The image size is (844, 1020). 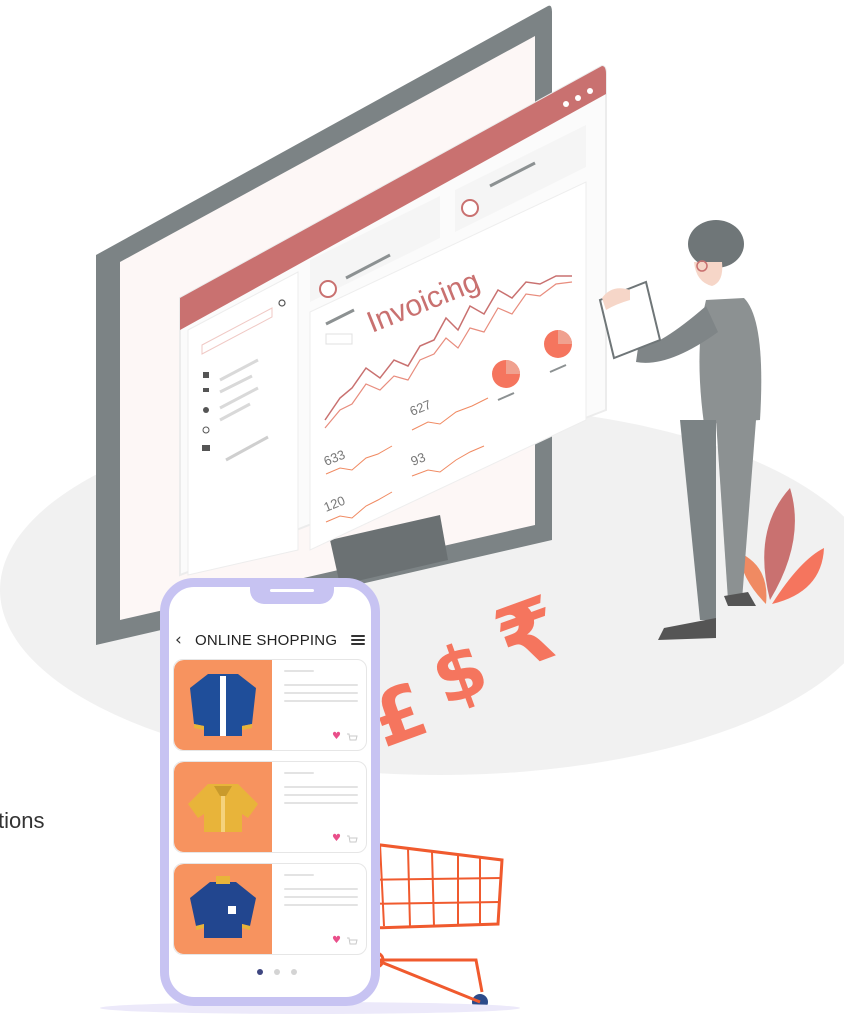 I want to click on chevron-left-icon: ‹, so click(x=183, y=640).